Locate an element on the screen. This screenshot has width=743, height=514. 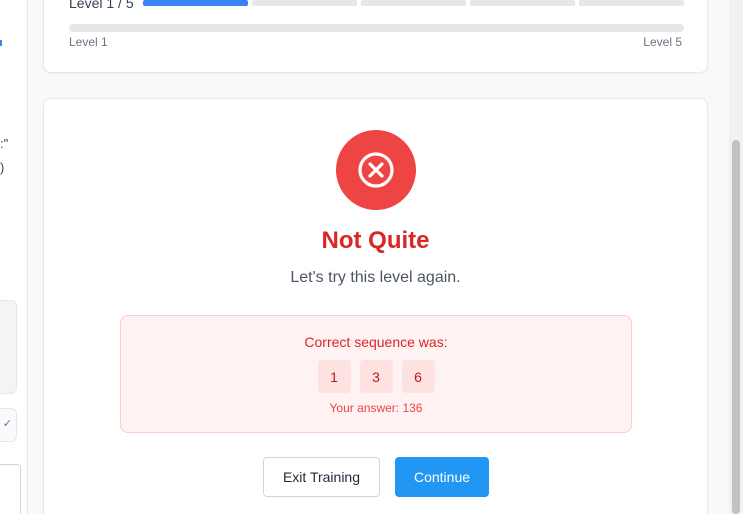
side-panel: :" ) ✓ is located at coordinates (14, 257).